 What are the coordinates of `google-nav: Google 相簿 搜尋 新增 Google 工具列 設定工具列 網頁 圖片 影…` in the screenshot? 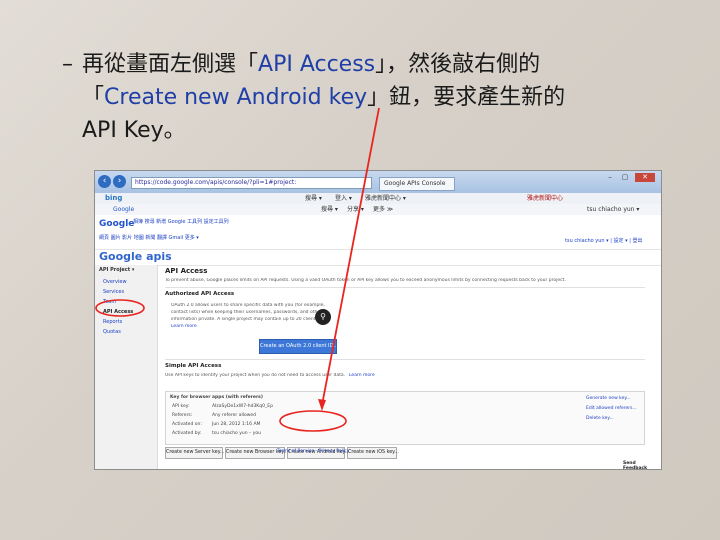 It's located at (378, 232).